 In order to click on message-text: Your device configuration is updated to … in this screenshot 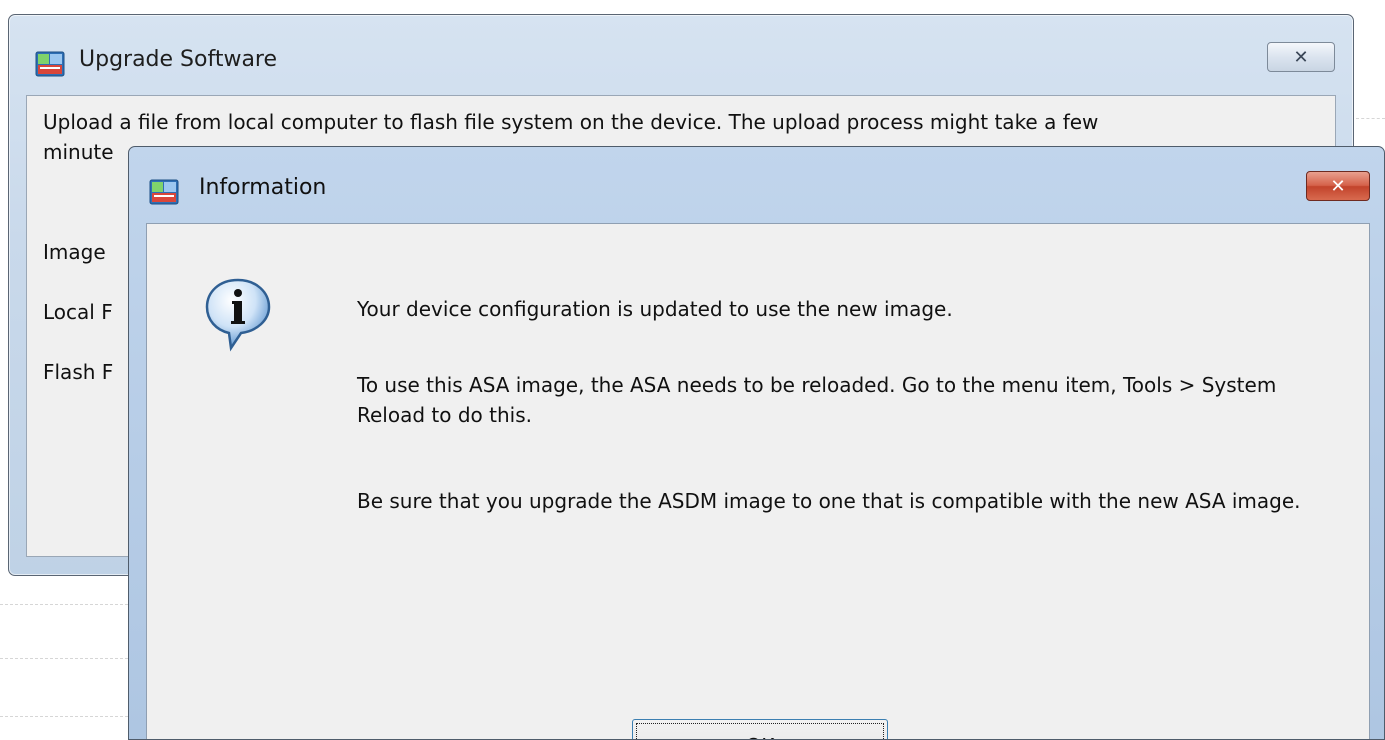, I will do `click(655, 309)`.